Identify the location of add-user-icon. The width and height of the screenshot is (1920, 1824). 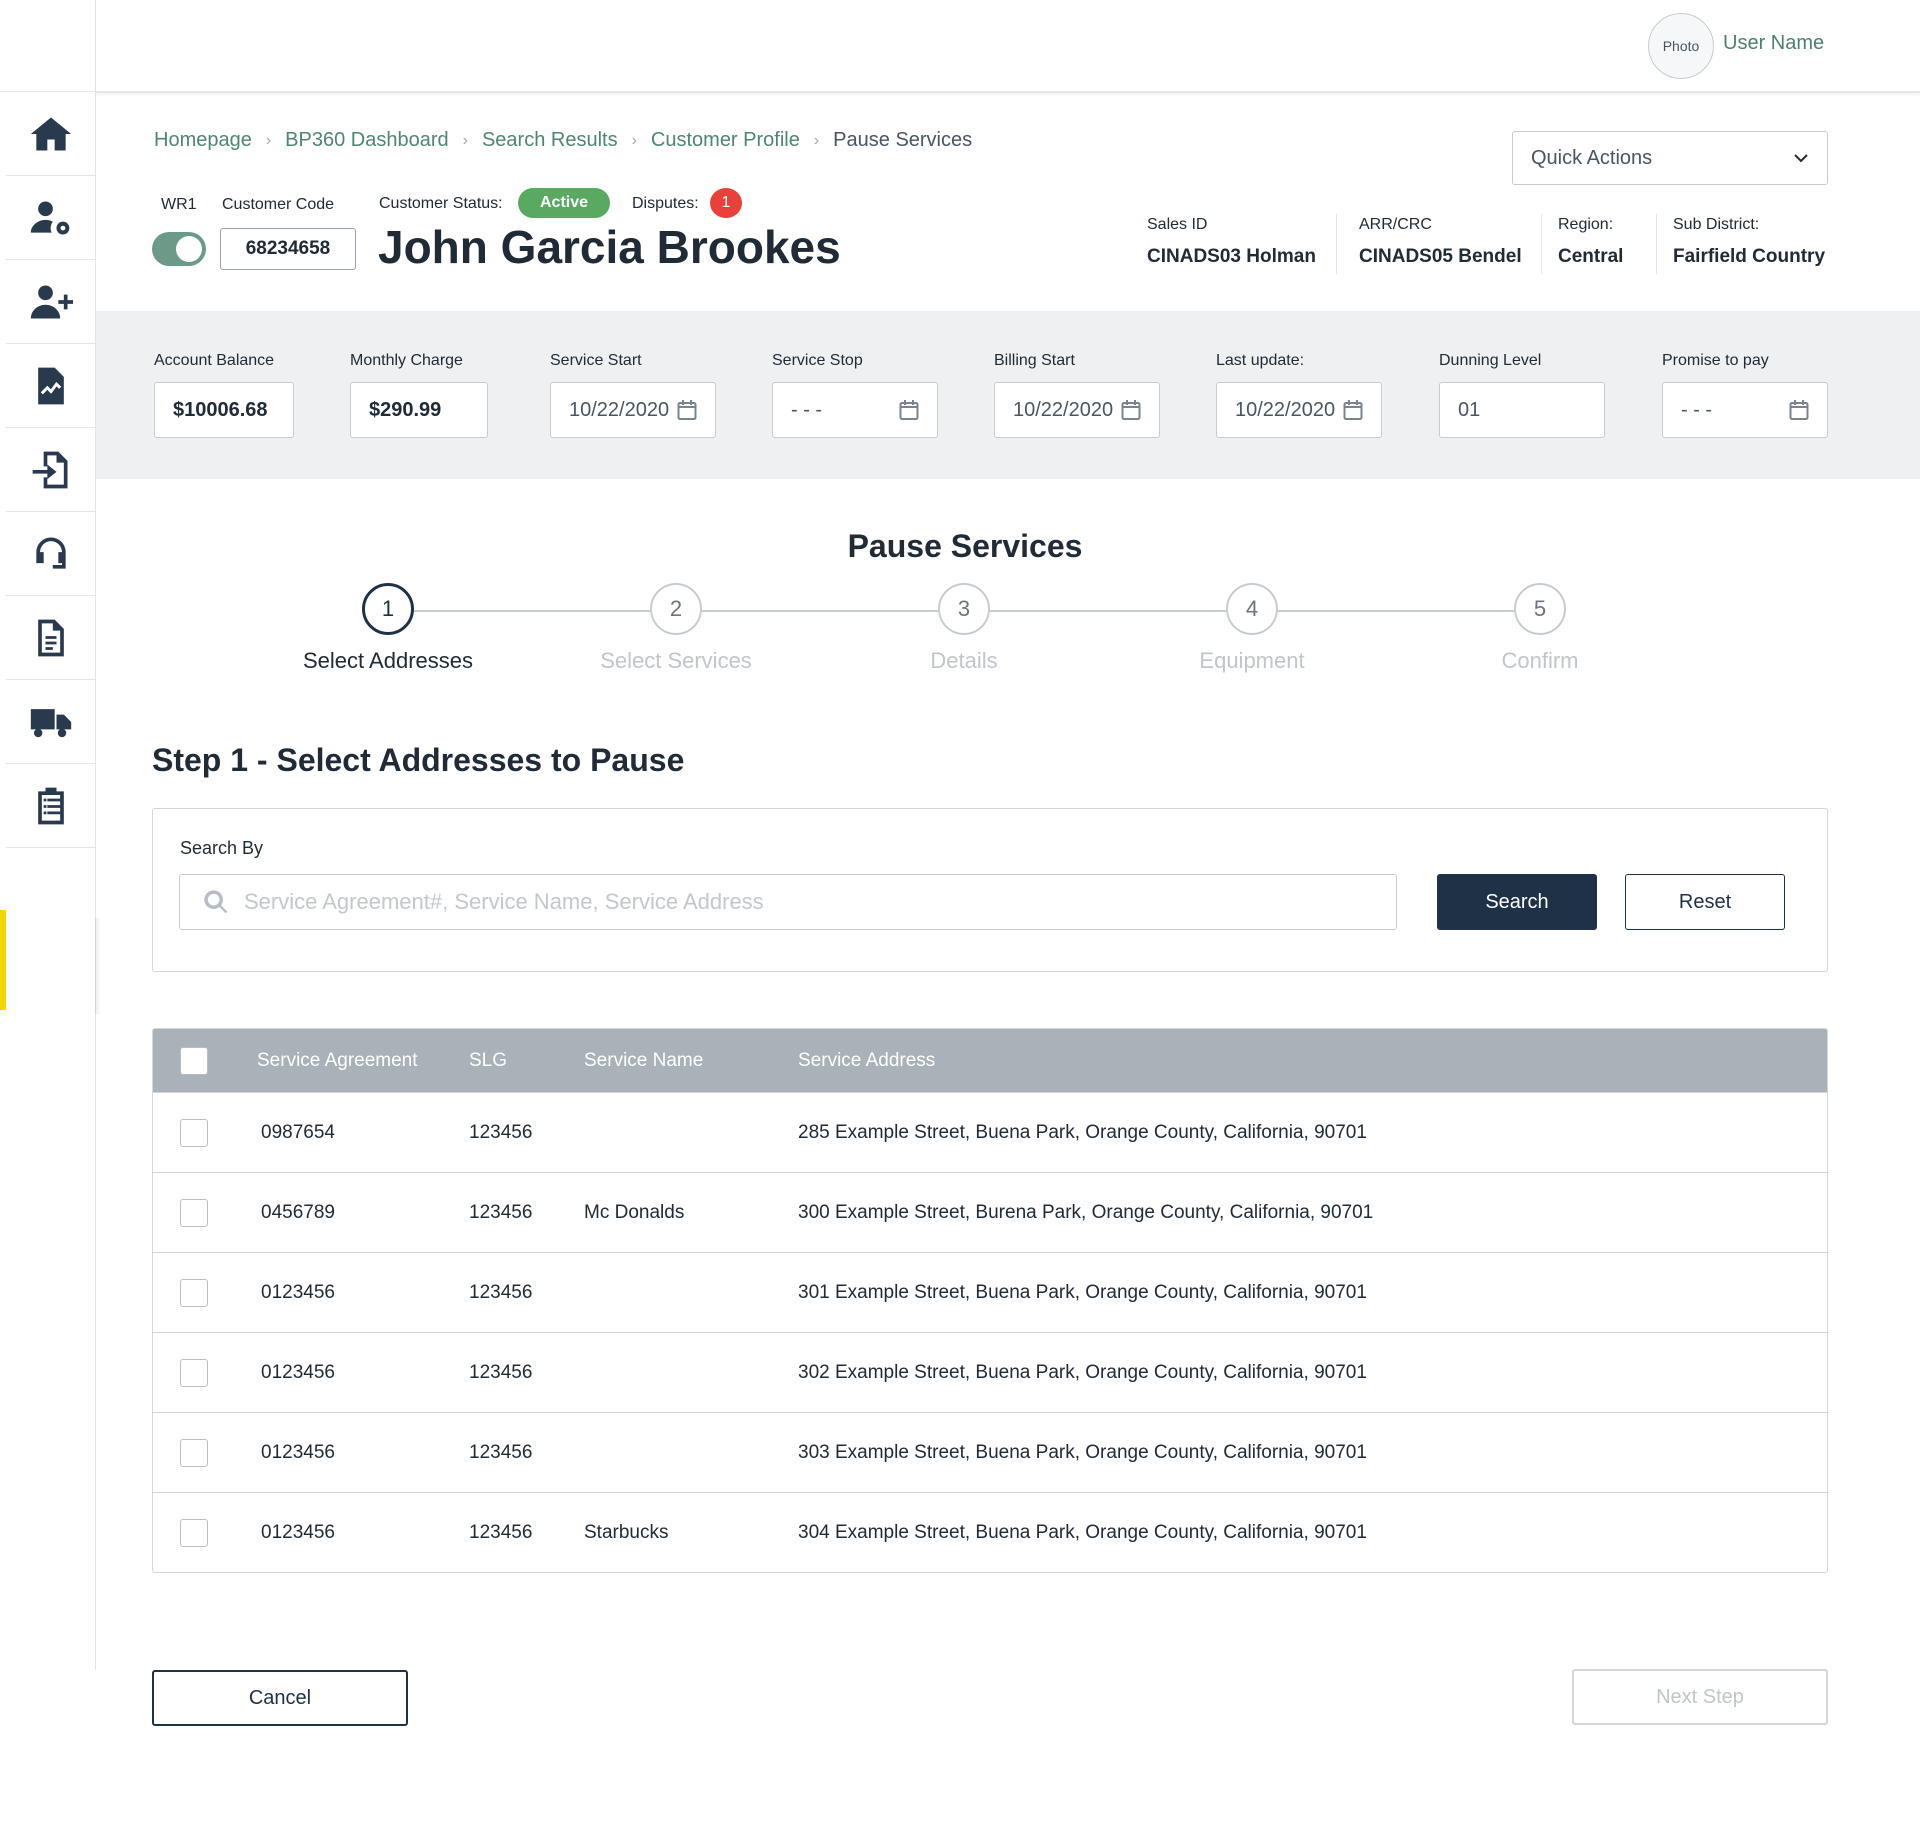
(51, 301).